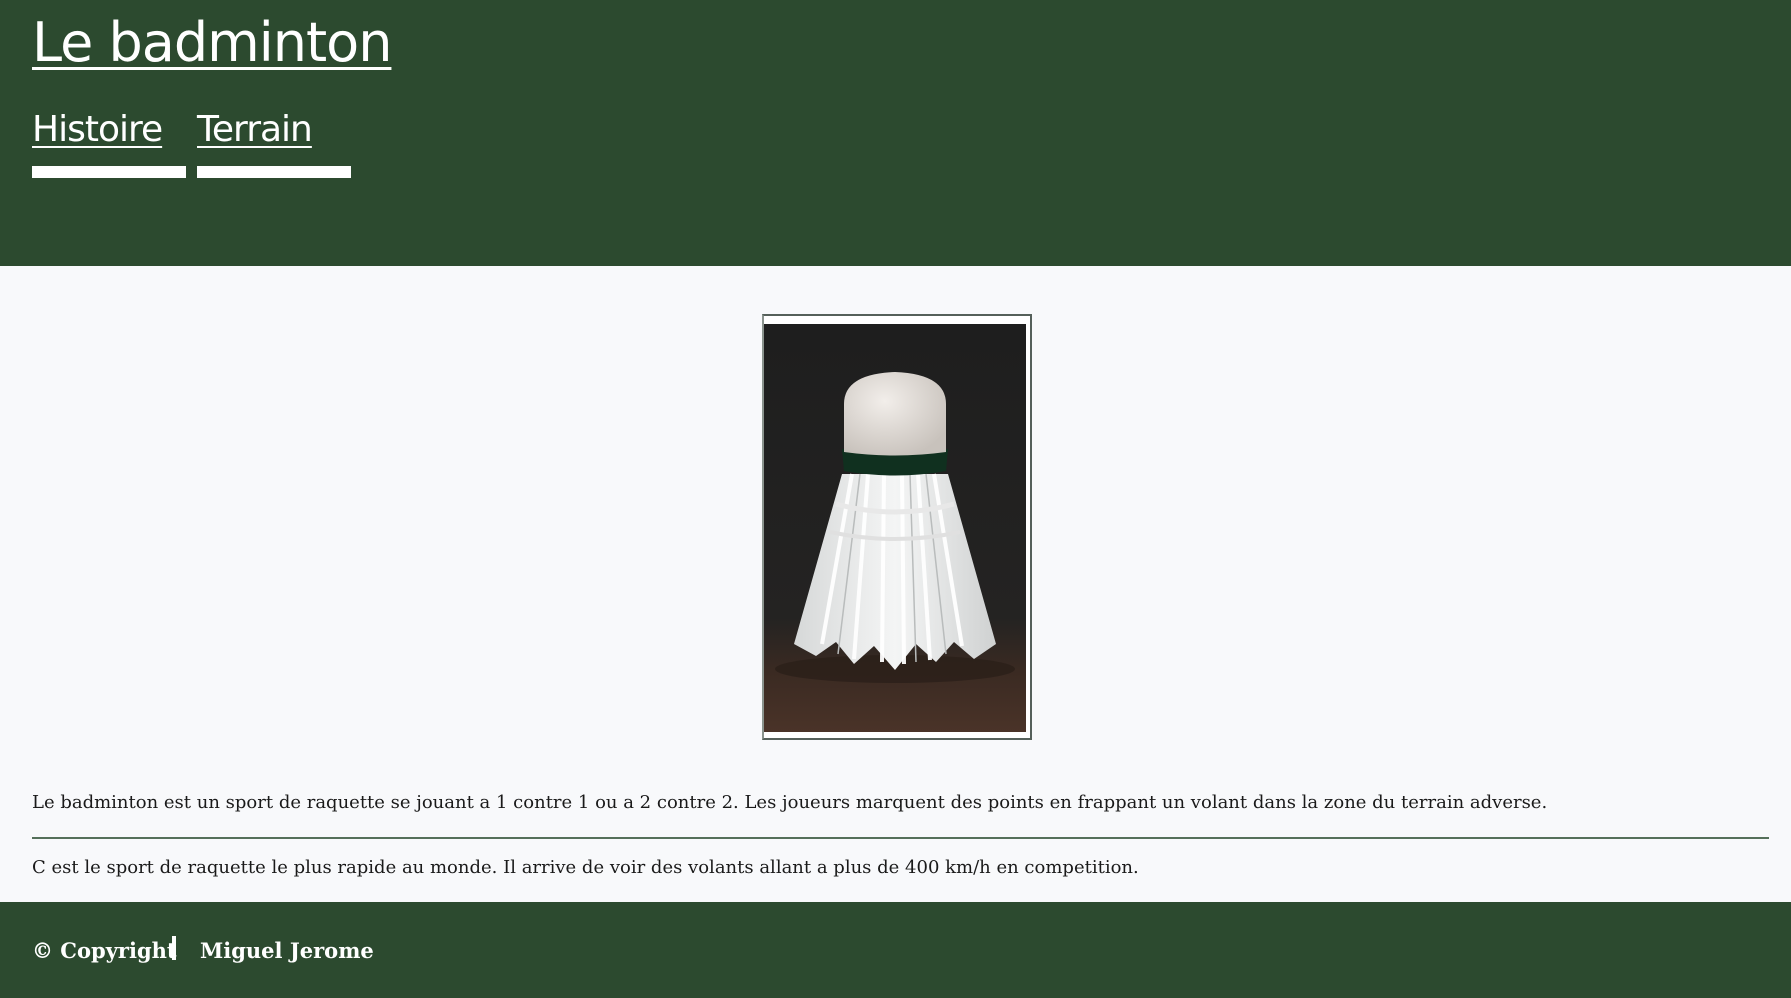 Image resolution: width=1791 pixels, height=998 pixels. Describe the element at coordinates (212, 43) in the screenshot. I see `site-title-link: Le badminton` at that location.